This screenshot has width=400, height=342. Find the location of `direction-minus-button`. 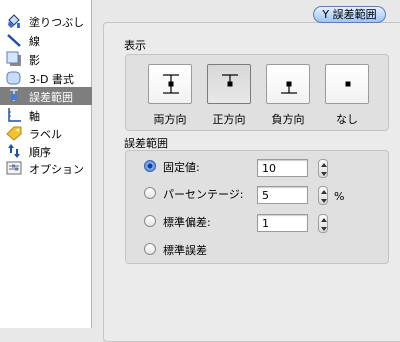

direction-minus-button is located at coordinates (288, 84).